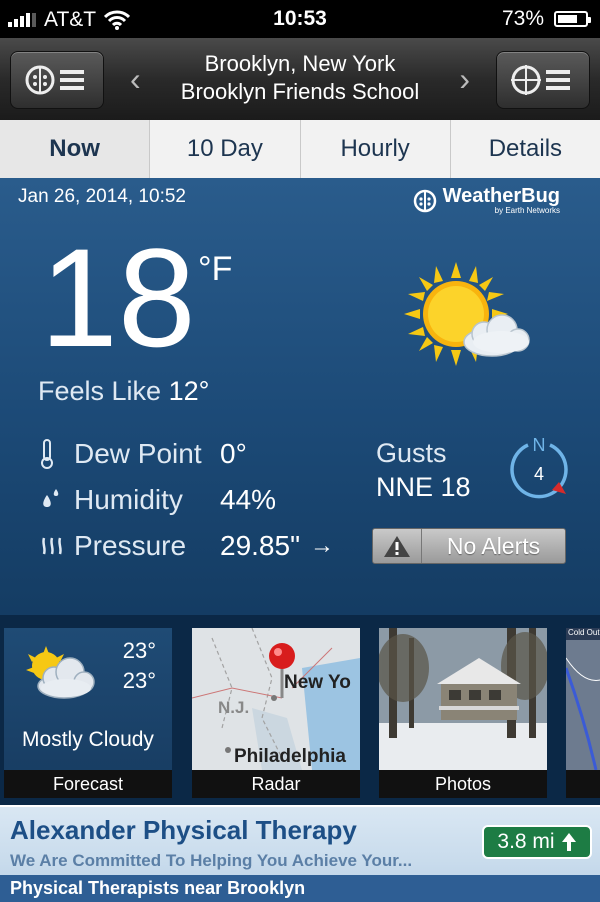 The height and width of the screenshot is (902, 600). What do you see at coordinates (522, 18) in the screenshot?
I see `battery-percent: 73%` at bounding box center [522, 18].